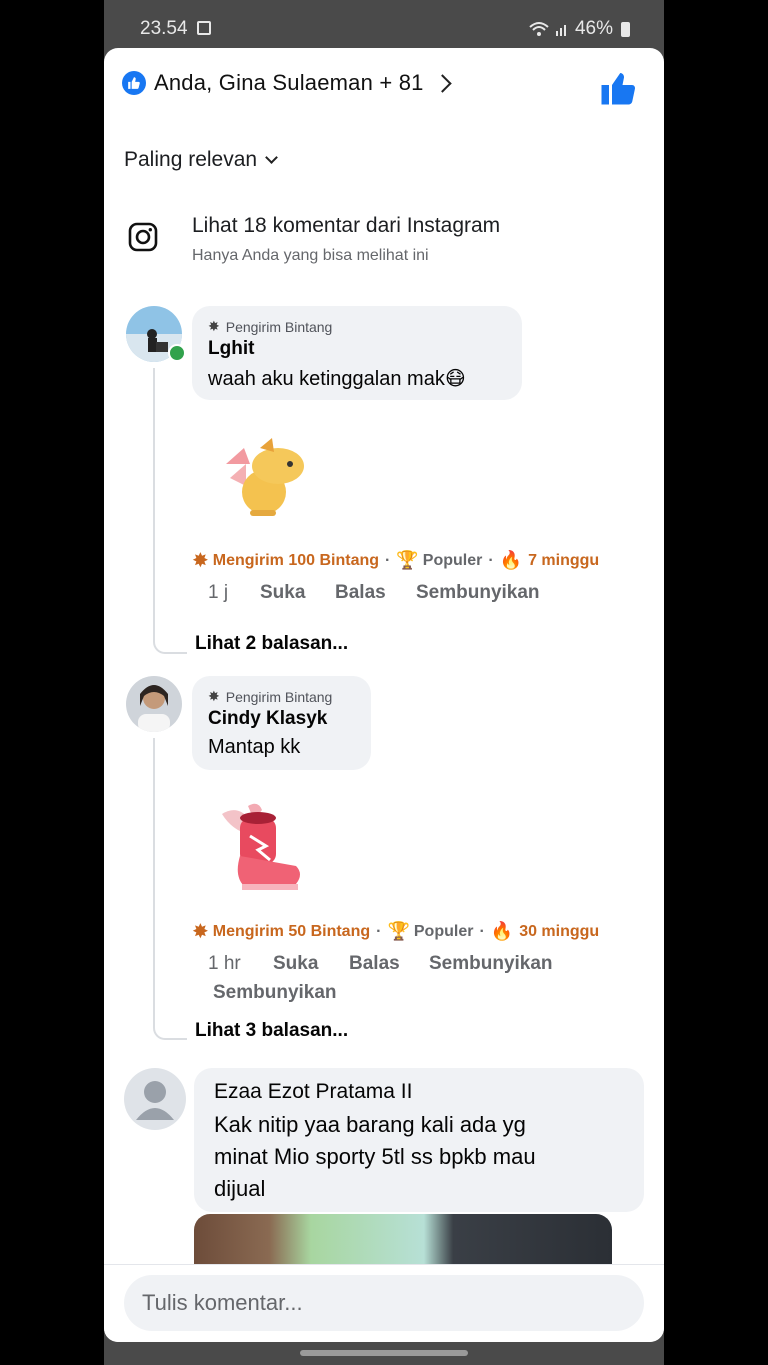  I want to click on chevron-down-icon, so click(271, 157).